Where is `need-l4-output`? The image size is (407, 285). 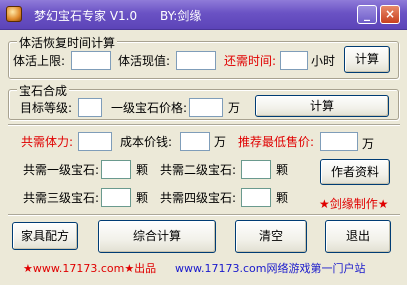 need-l4-output is located at coordinates (256, 197).